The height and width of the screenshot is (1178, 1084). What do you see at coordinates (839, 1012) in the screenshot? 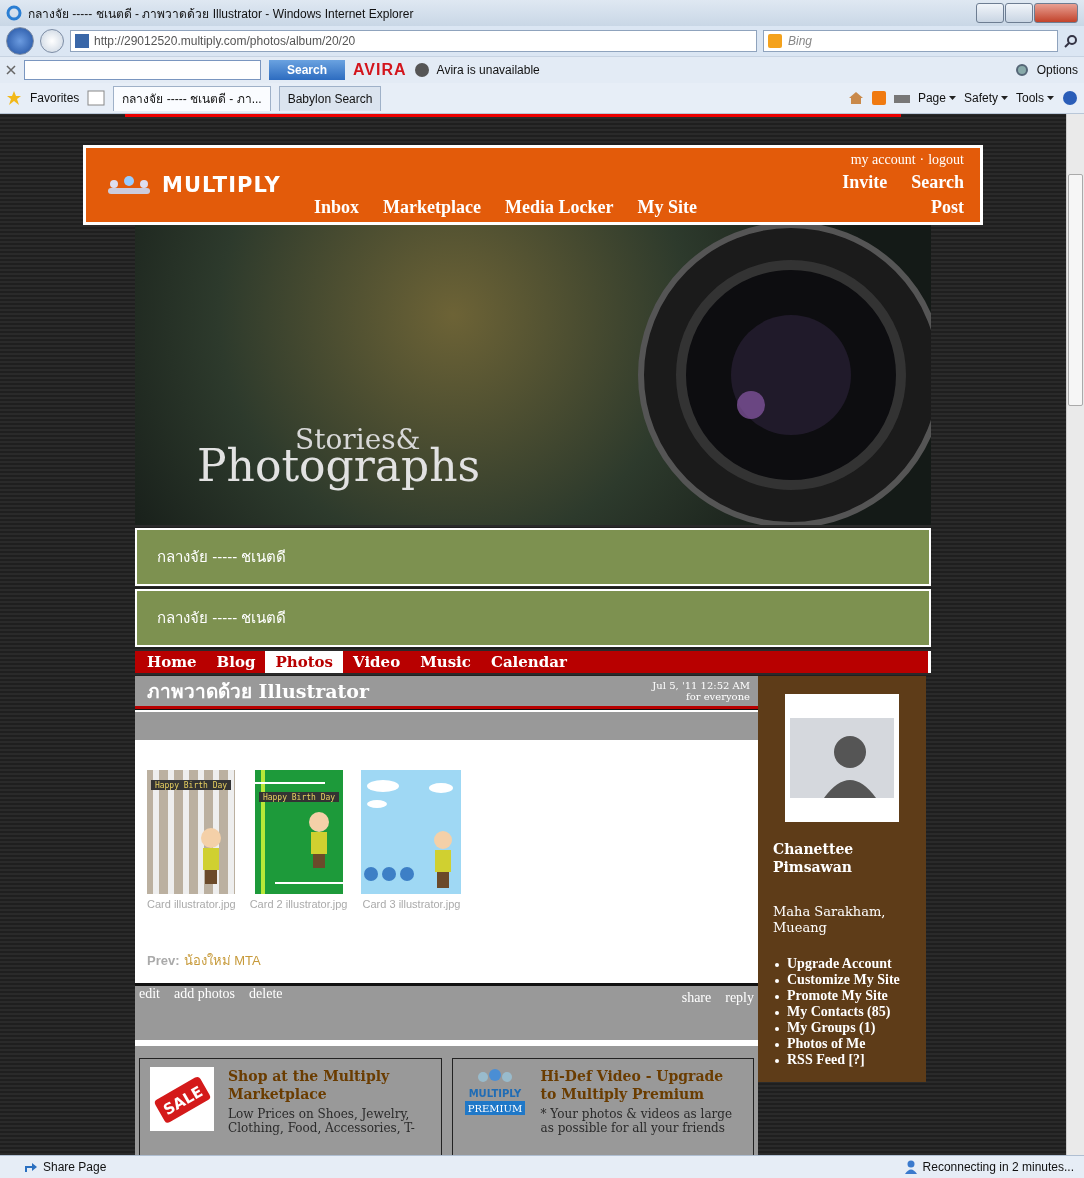
I see `profile-link: My Contacts (85)` at bounding box center [839, 1012].